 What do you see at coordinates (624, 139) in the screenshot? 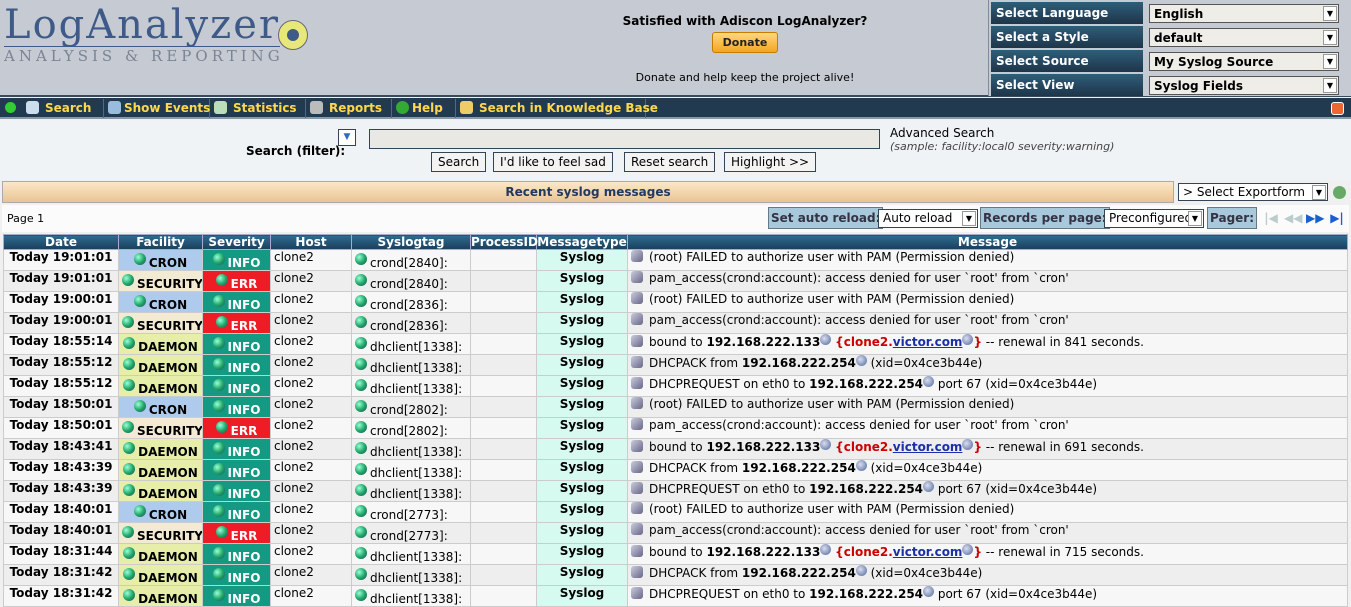
I see `search-input` at bounding box center [624, 139].